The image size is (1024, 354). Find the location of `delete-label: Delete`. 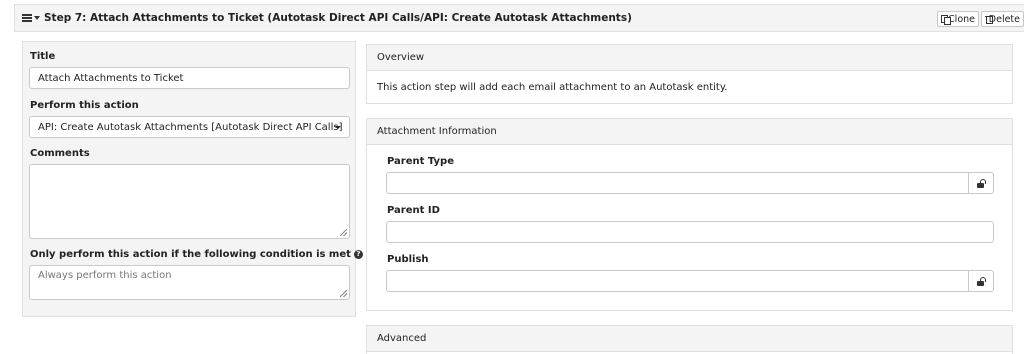

delete-label: Delete is located at coordinates (1004, 19).